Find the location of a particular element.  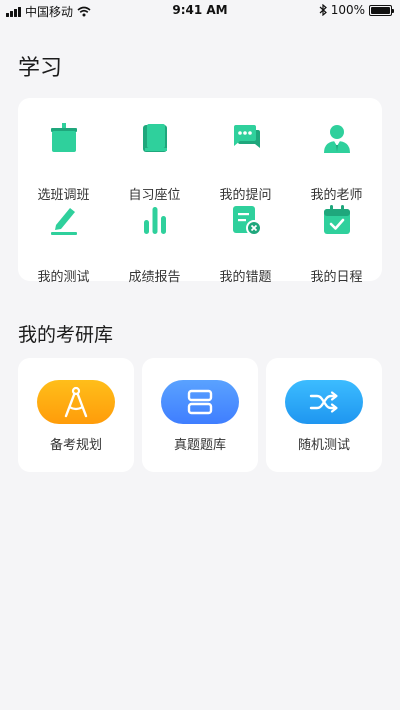

grid-item-label: 选班调班 is located at coordinates (63, 195).